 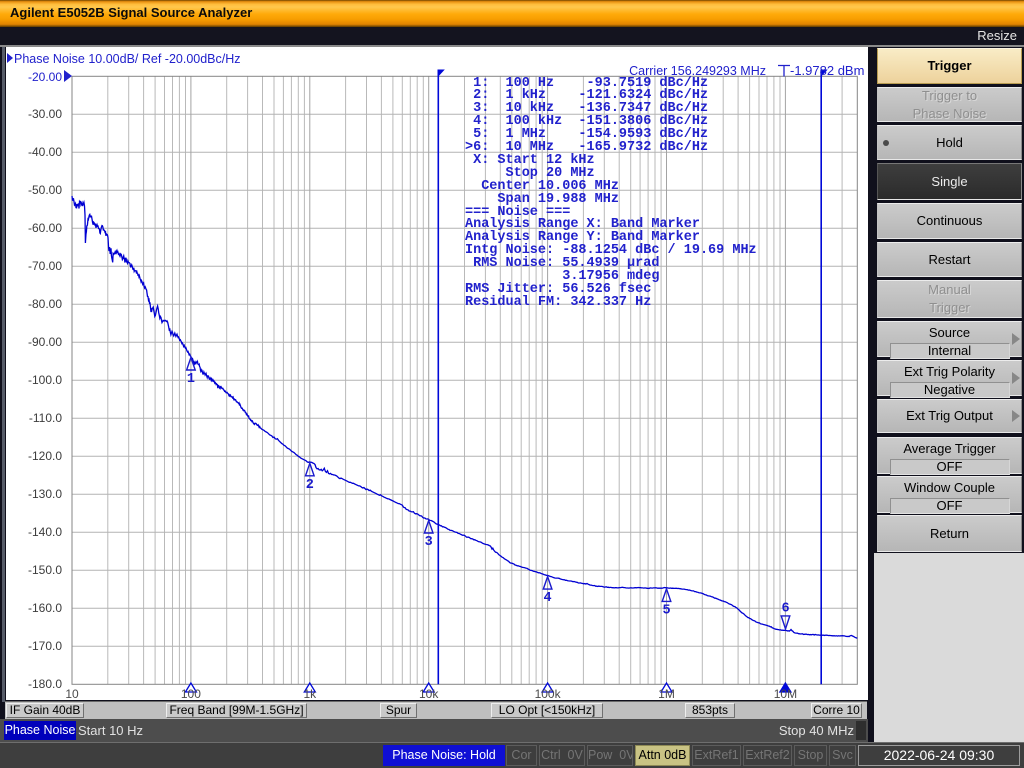 I want to click on svg-text: 5, so click(x=666, y=610).